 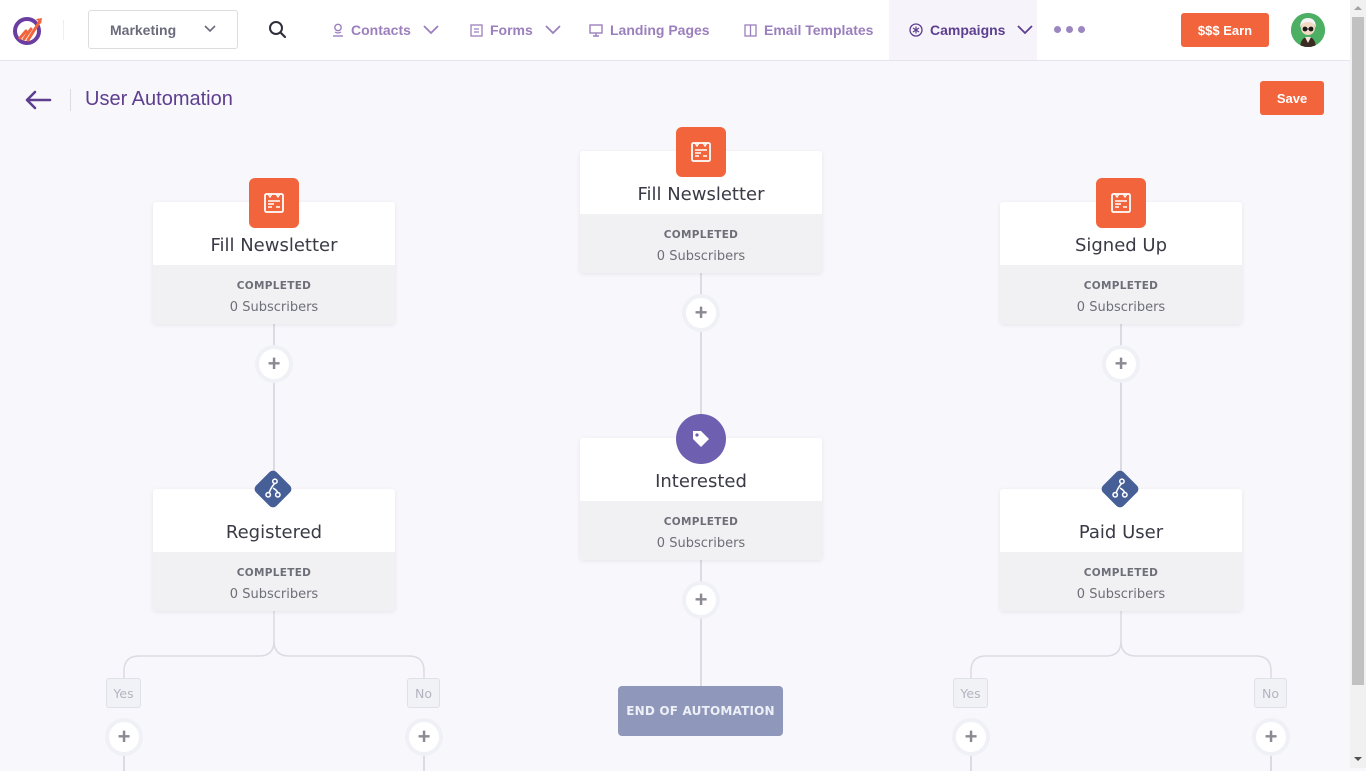 I want to click on nav-campaigns: Campaigns, so click(x=963, y=30).